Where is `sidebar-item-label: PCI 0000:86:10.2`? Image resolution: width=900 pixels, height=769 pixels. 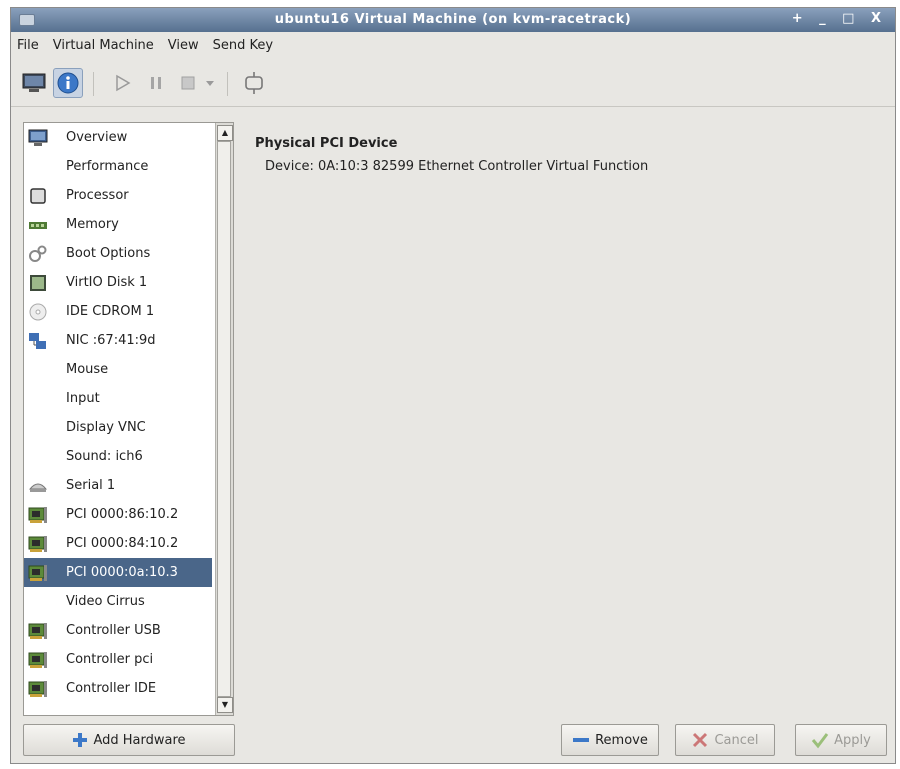
sidebar-item-label: PCI 0000:86:10.2 is located at coordinates (122, 514).